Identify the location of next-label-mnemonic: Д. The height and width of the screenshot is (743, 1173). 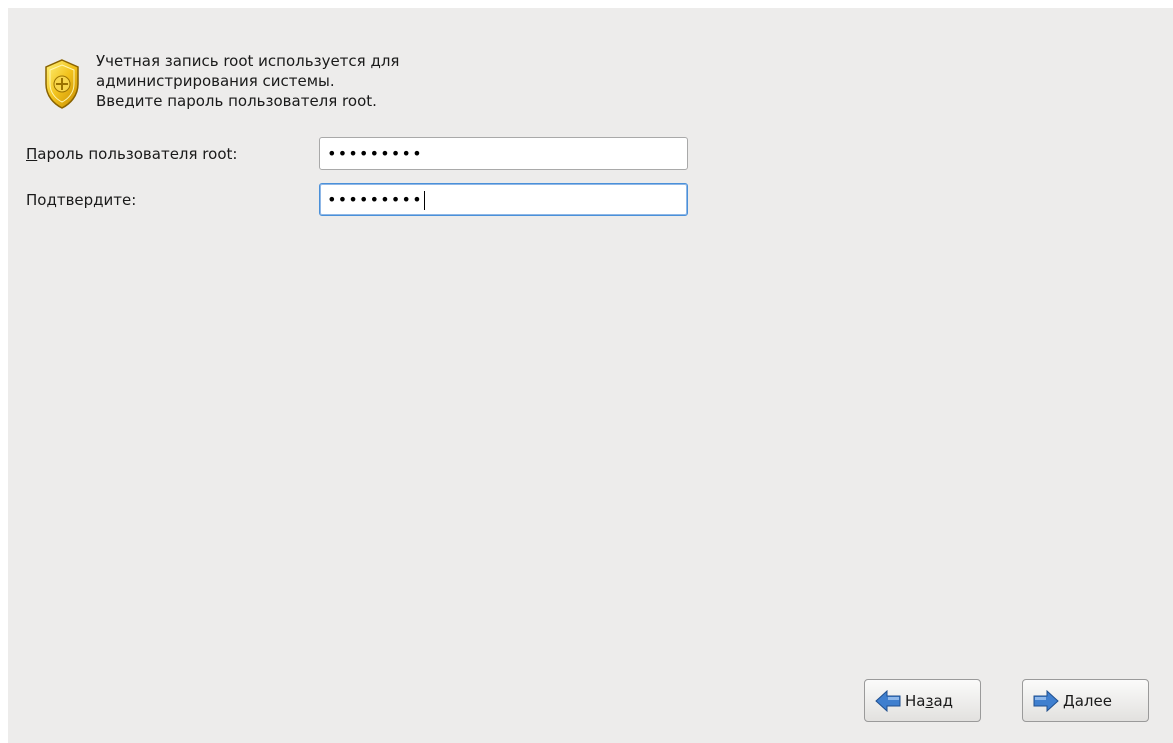
(1069, 700).